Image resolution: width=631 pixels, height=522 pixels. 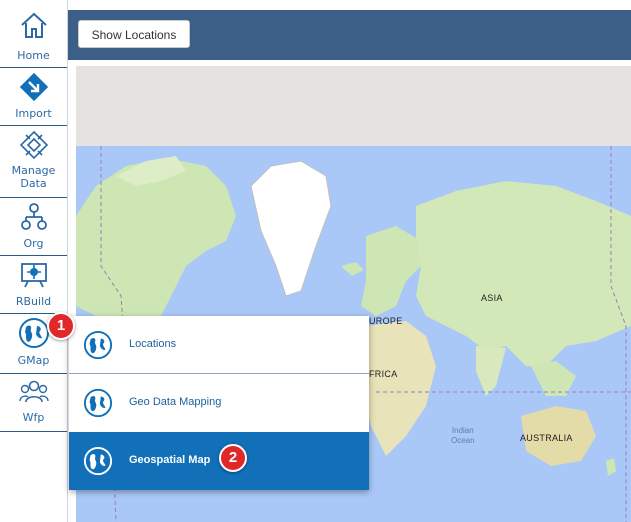 I want to click on map-label-asia: ASIA, so click(x=492, y=298).